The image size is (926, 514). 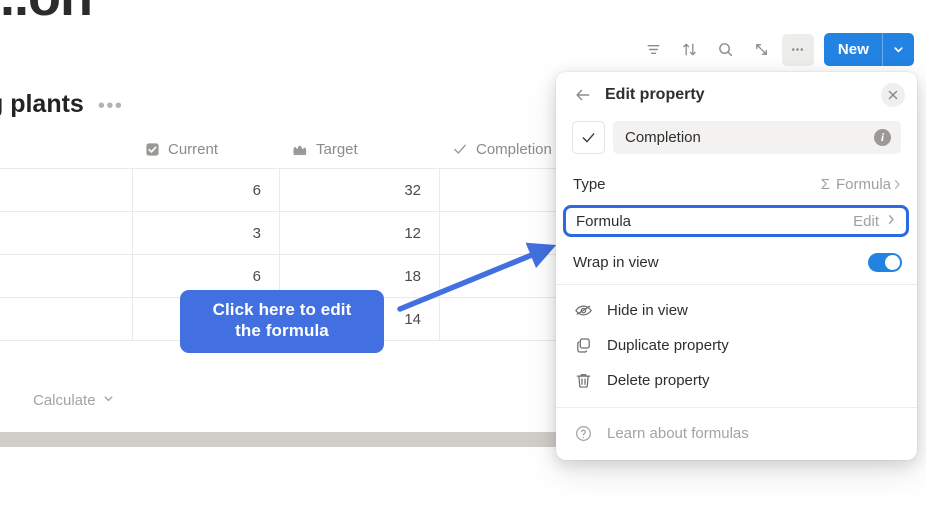 I want to click on type-row-value: Σ Formula, so click(x=856, y=184).